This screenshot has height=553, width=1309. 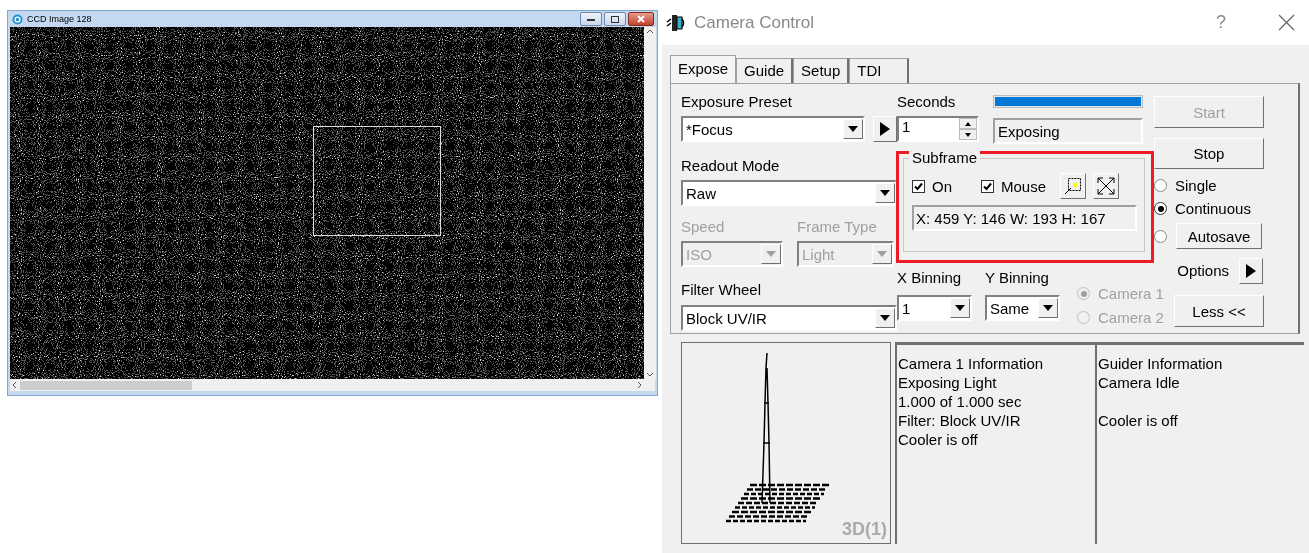 What do you see at coordinates (14, 385) in the screenshot?
I see `scroll-left-icon` at bounding box center [14, 385].